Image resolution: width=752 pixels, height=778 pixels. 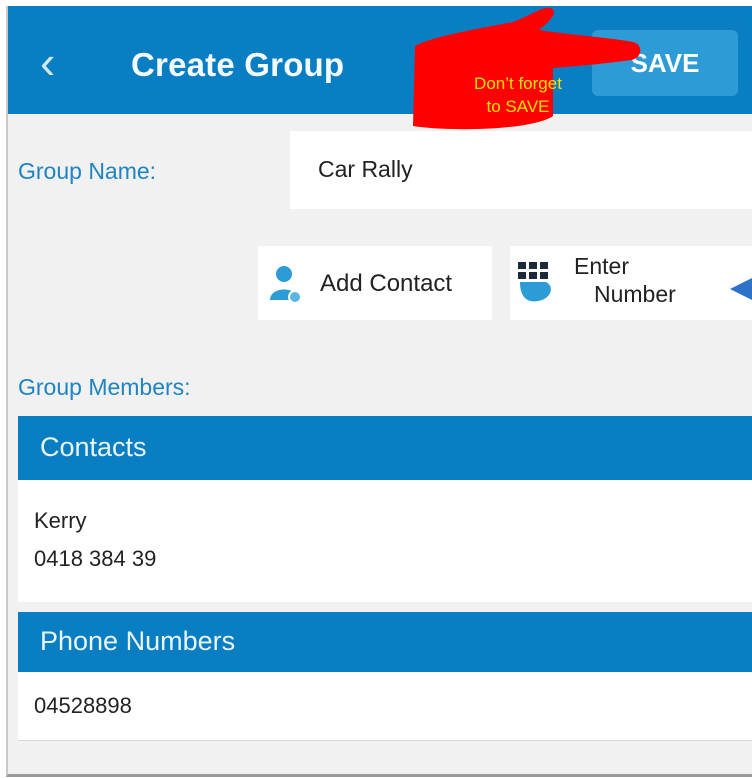 I want to click on add-contact-label: Add Contact, so click(x=386, y=283).